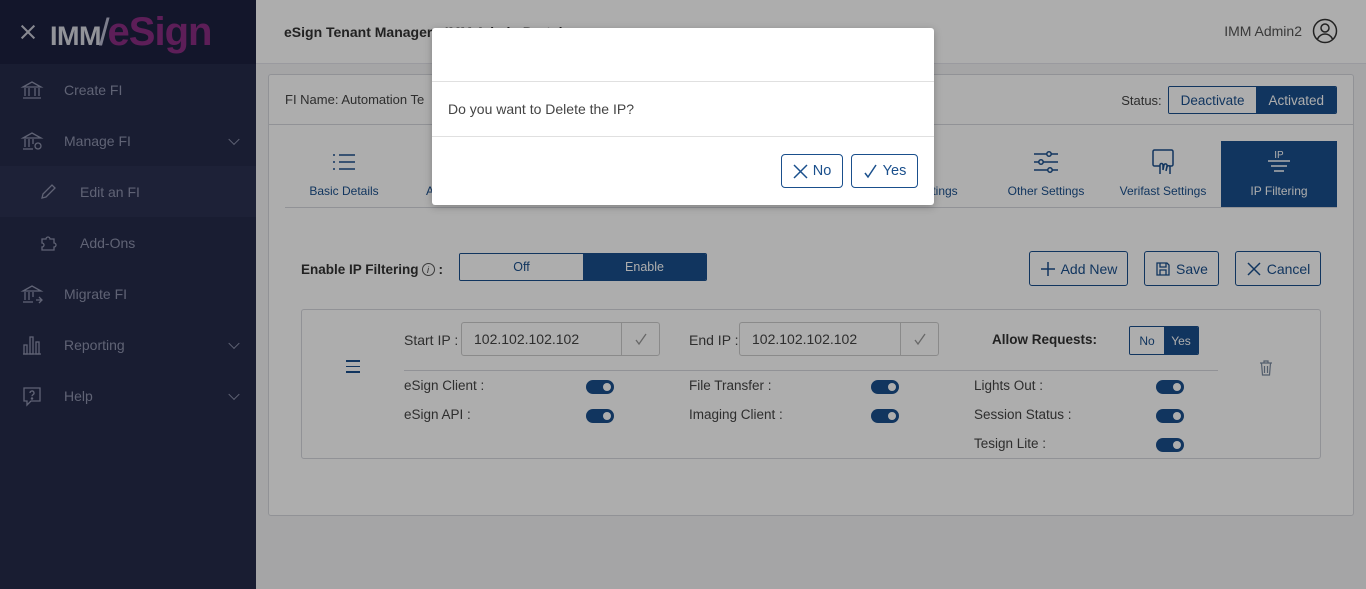 The image size is (1366, 589). I want to click on dialog-message: Do you want to Delete the IP?, so click(683, 109).